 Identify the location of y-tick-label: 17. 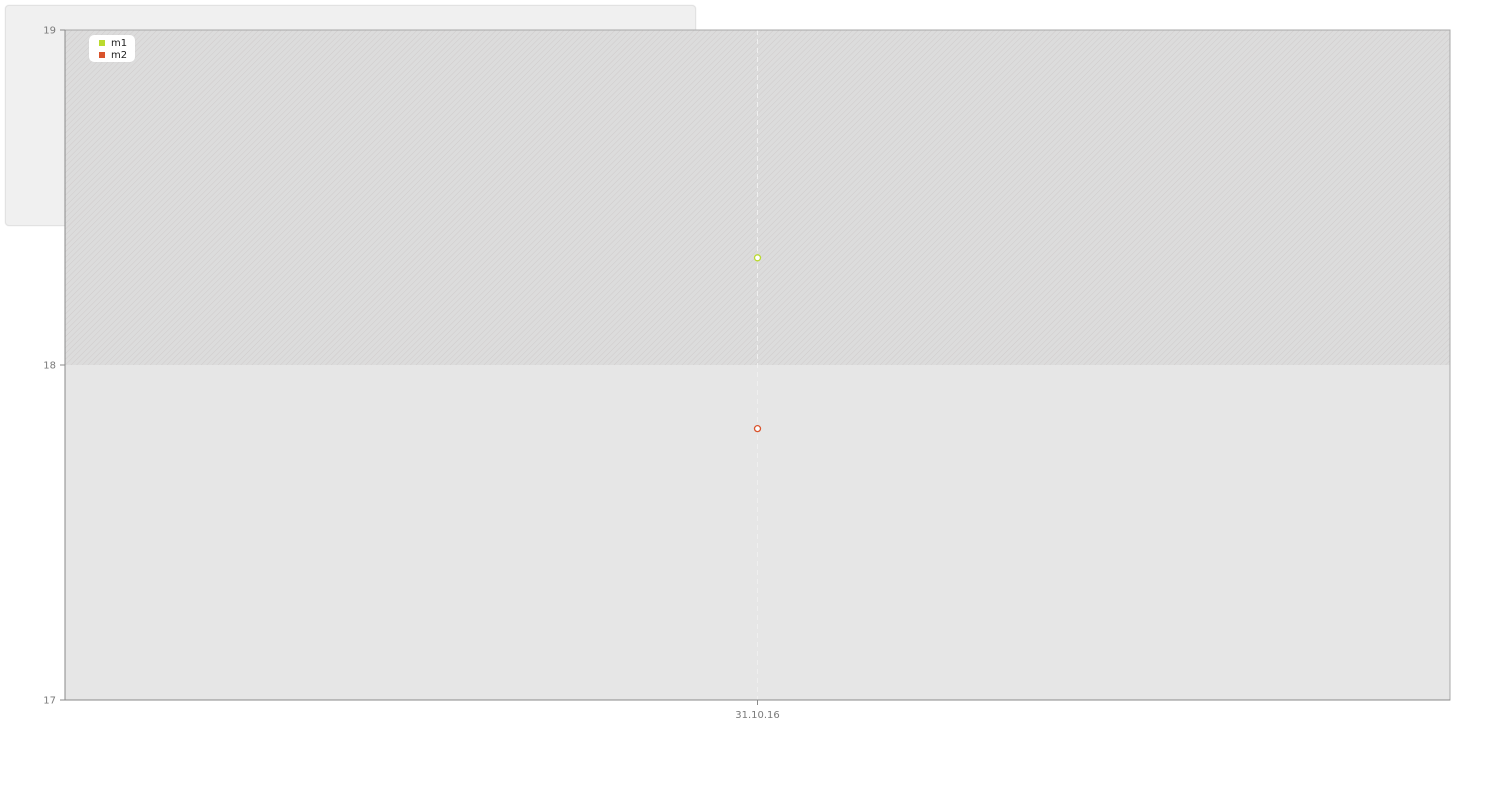
(49, 701).